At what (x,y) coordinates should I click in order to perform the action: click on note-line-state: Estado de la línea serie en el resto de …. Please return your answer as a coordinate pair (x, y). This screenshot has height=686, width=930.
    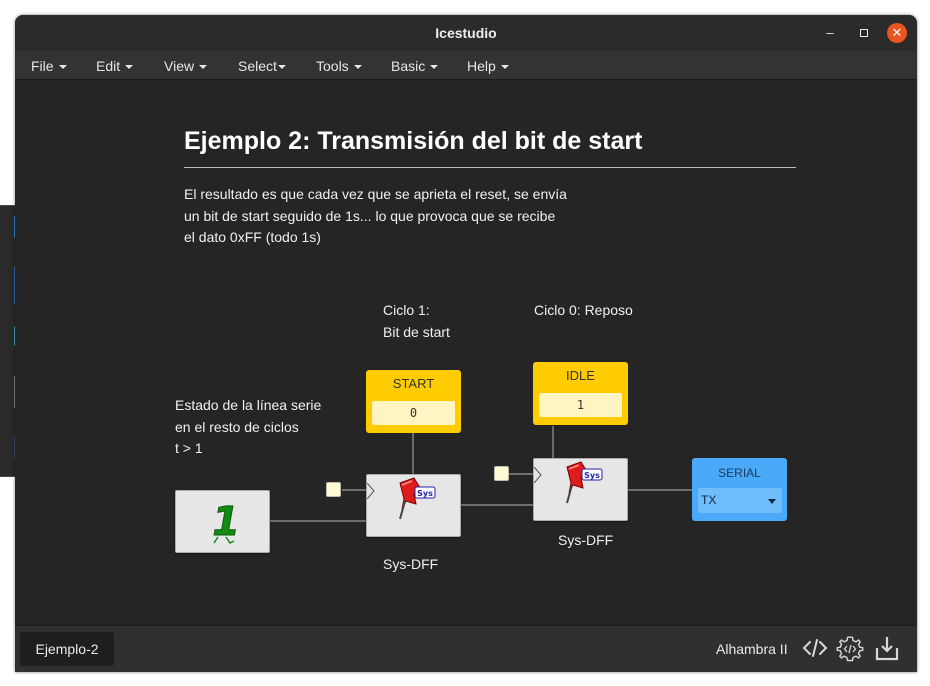
    Looking at the image, I should click on (248, 426).